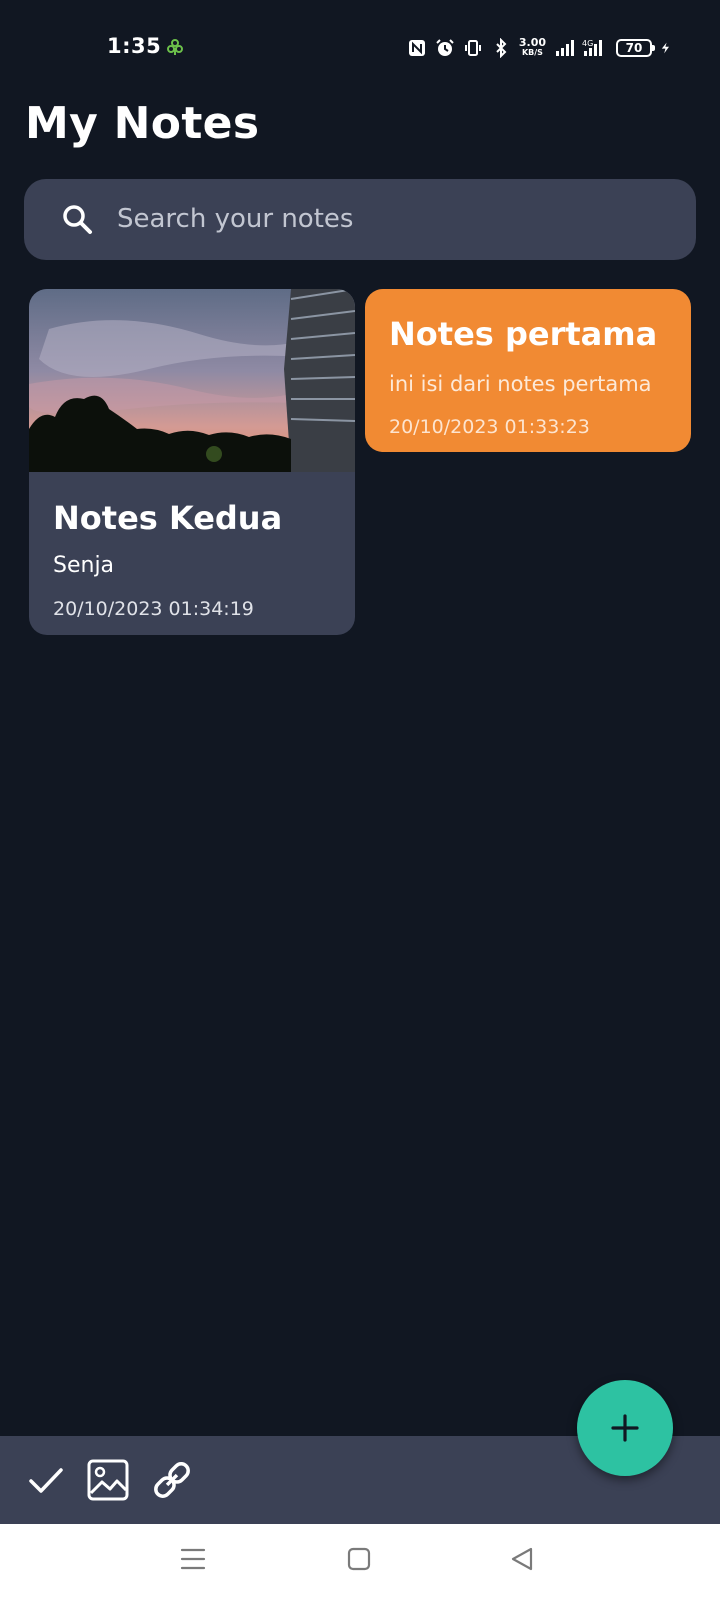  I want to click on system-nav-bar, so click(360, 1562).